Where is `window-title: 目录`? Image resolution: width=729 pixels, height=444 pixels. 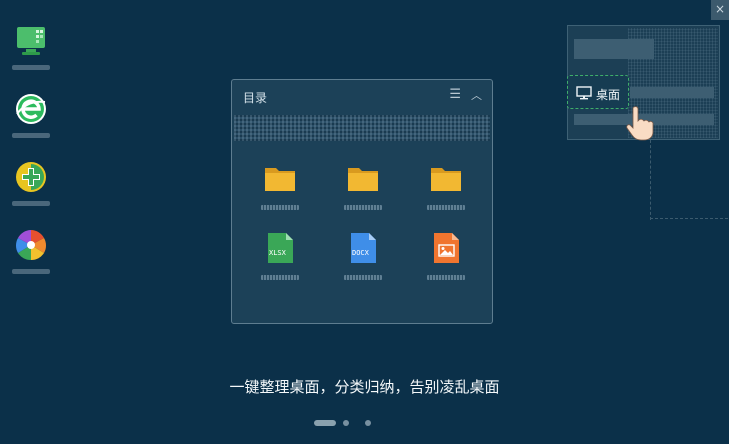 window-title: 目录 is located at coordinates (255, 98).